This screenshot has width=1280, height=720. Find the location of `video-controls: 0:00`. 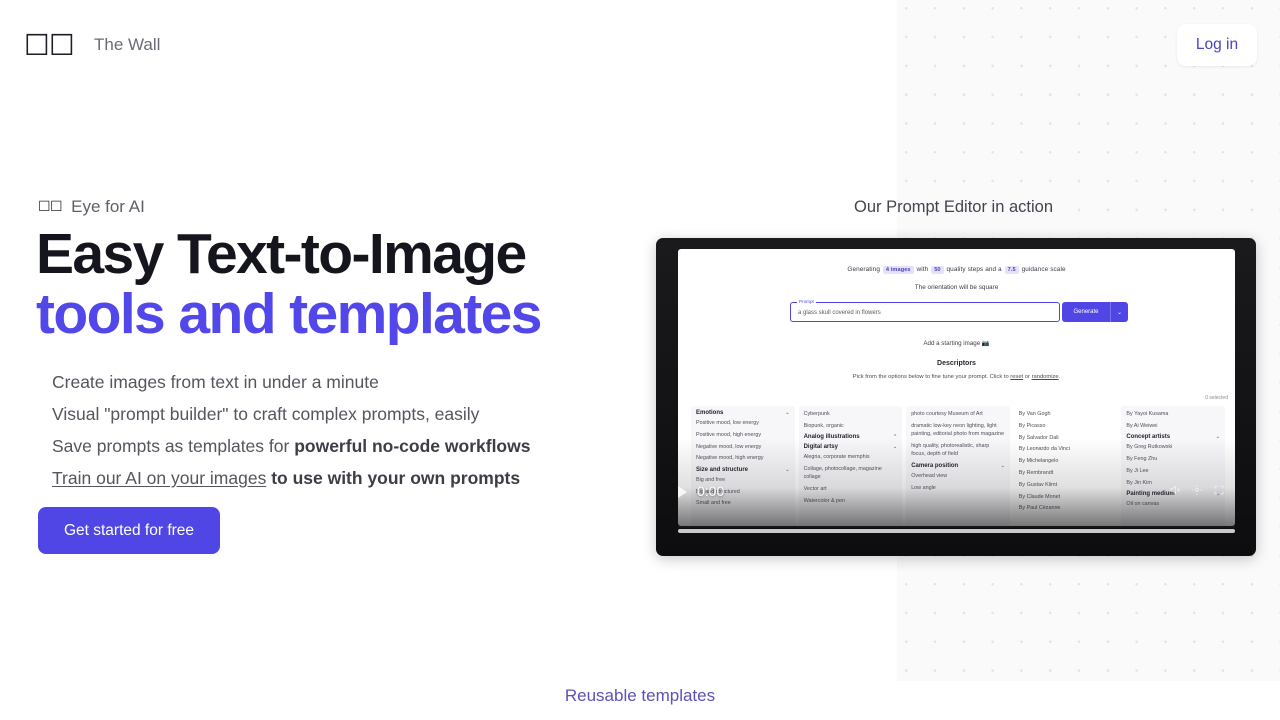

video-controls: 0:00 is located at coordinates (956, 499).